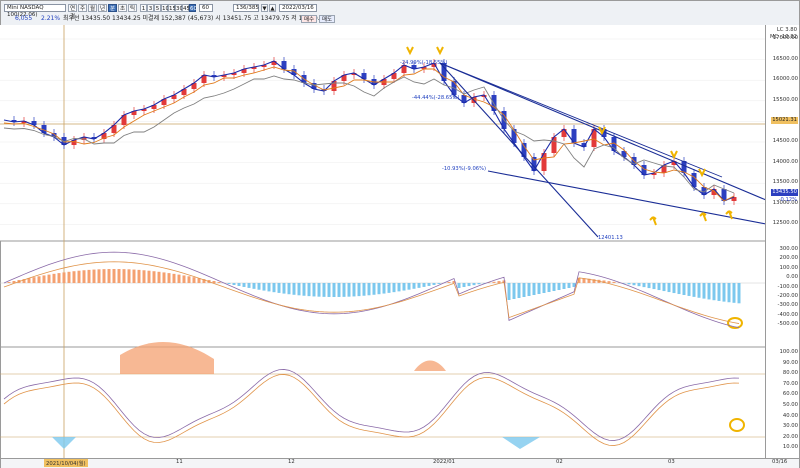 This screenshot has height=468, width=800. What do you see at coordinates (92, 8) in the screenshot?
I see `tab-2: 월` at bounding box center [92, 8].